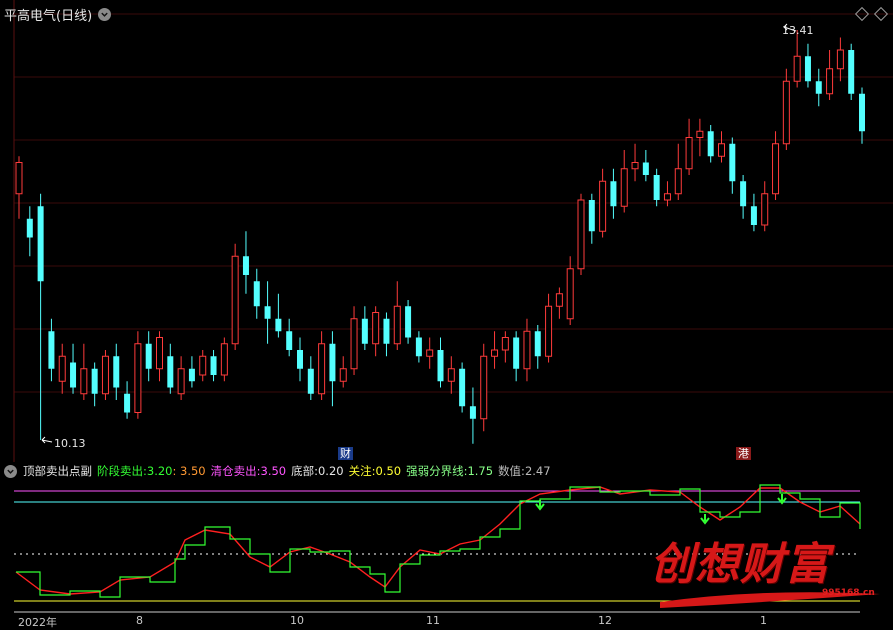 Image resolution: width=893 pixels, height=630 pixels. What do you see at coordinates (798, 30) in the screenshot?
I see `high-price-label: 13.41` at bounding box center [798, 30].